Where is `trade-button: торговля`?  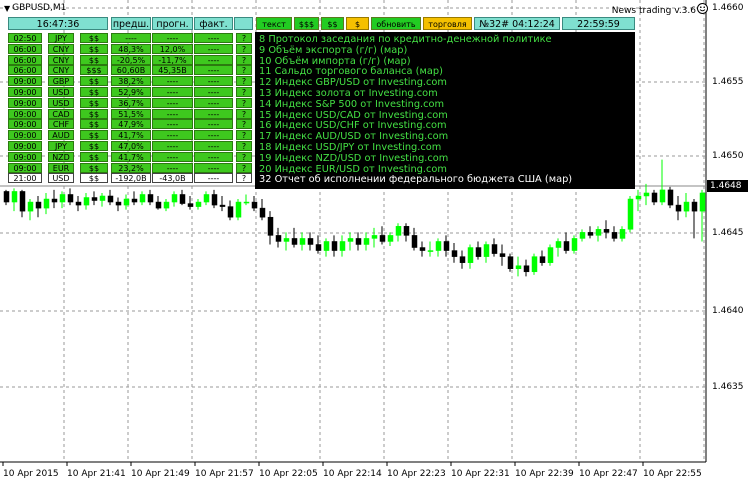 trade-button: торговля is located at coordinates (447, 23).